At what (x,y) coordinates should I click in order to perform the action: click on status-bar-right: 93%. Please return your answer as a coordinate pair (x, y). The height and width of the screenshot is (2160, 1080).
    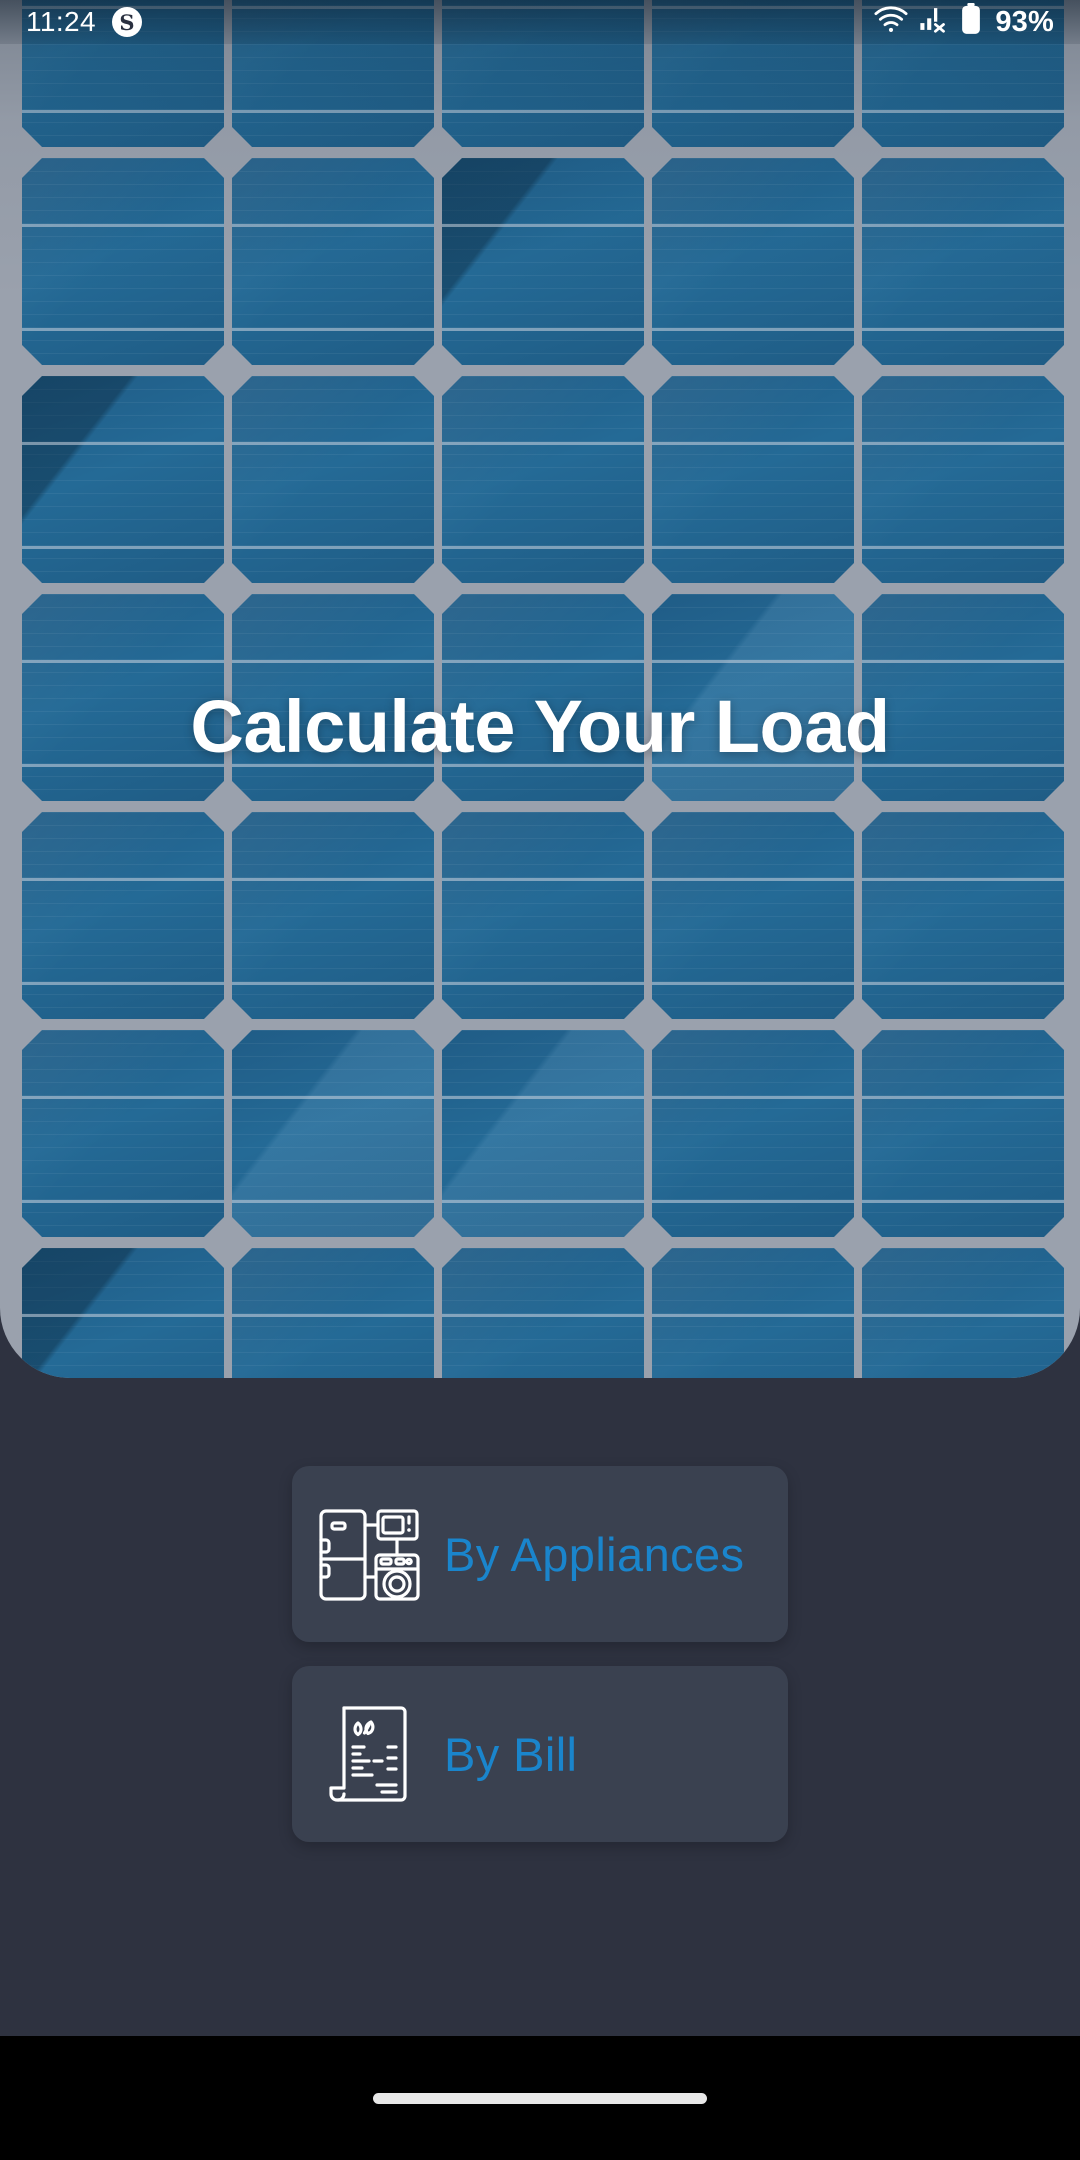
    Looking at the image, I should click on (964, 22).